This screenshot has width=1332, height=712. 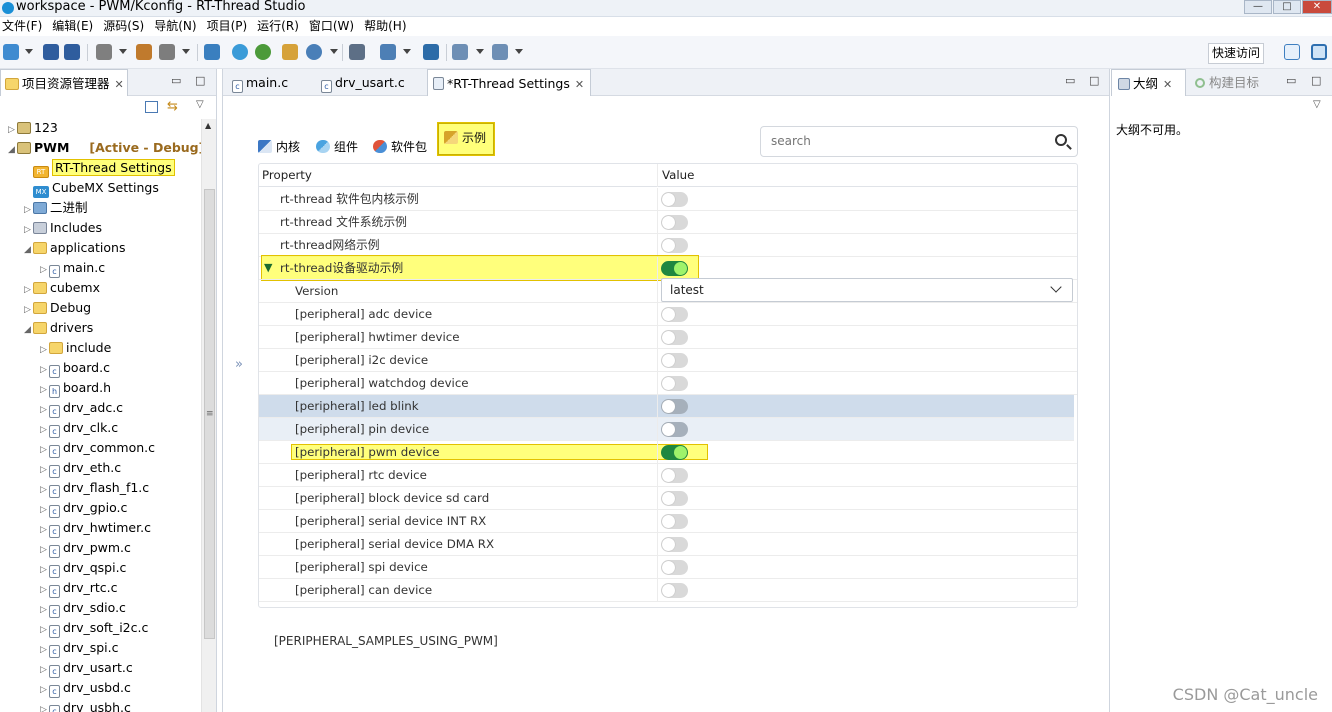 What do you see at coordinates (1148, 82) in the screenshot?
I see `tab-outline: 大纲 ✕` at bounding box center [1148, 82].